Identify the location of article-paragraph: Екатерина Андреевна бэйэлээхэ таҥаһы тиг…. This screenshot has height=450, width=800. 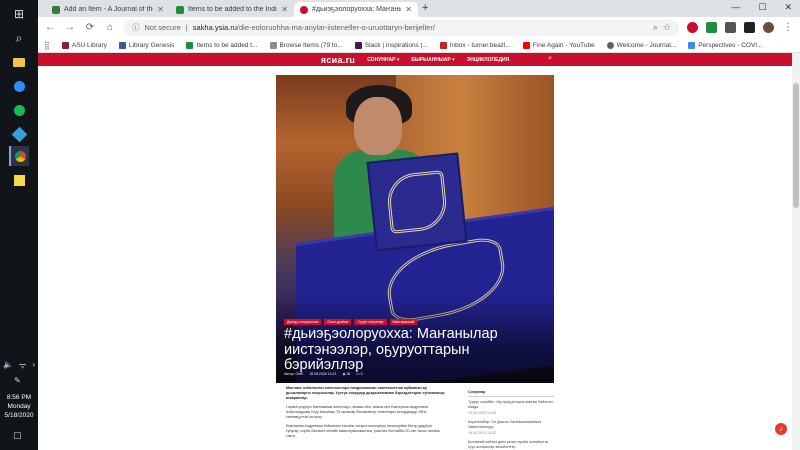
(363, 431).